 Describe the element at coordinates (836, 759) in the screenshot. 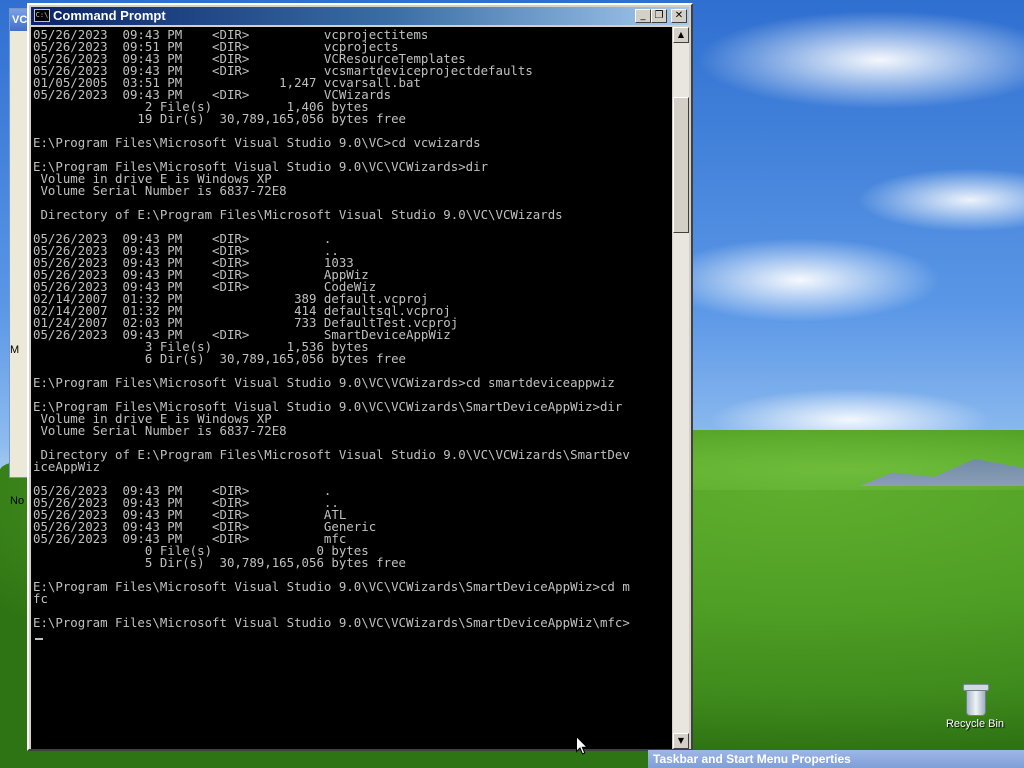

I see `taskbar-properties-titlebar: Taskbar and Start Menu Properties` at that location.